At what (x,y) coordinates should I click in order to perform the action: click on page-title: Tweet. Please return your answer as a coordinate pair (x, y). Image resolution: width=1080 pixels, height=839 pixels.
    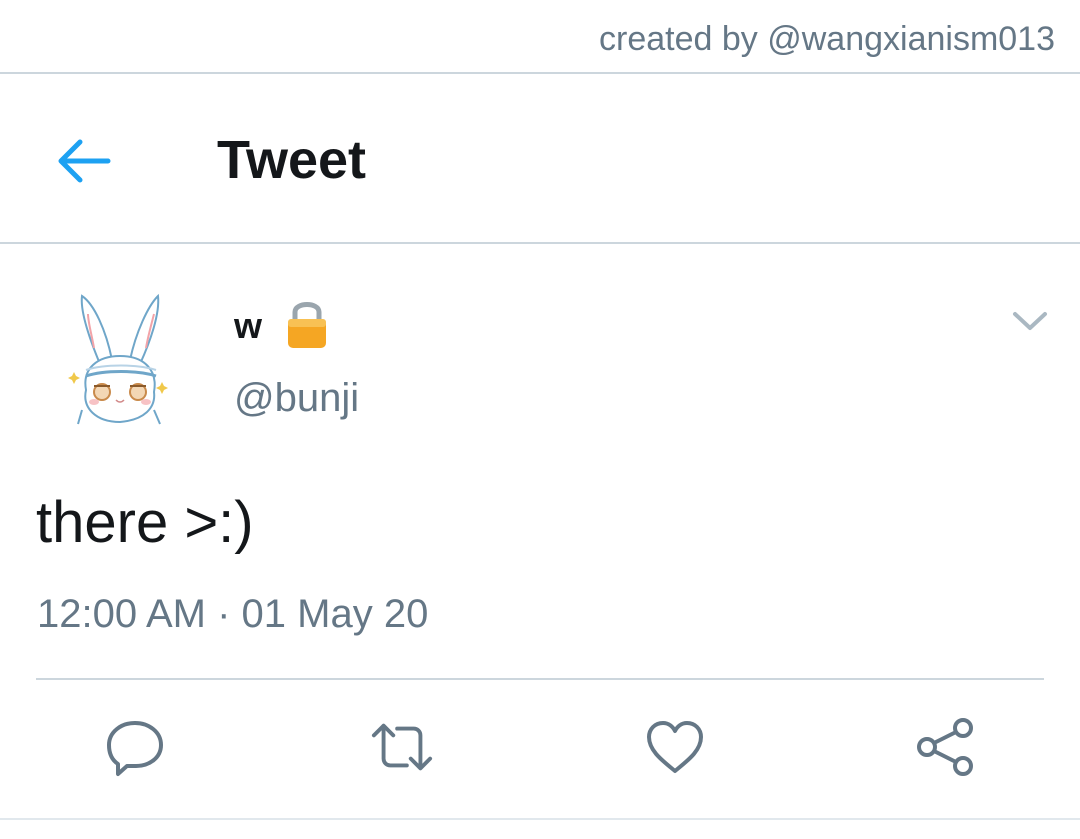
    Looking at the image, I should click on (292, 160).